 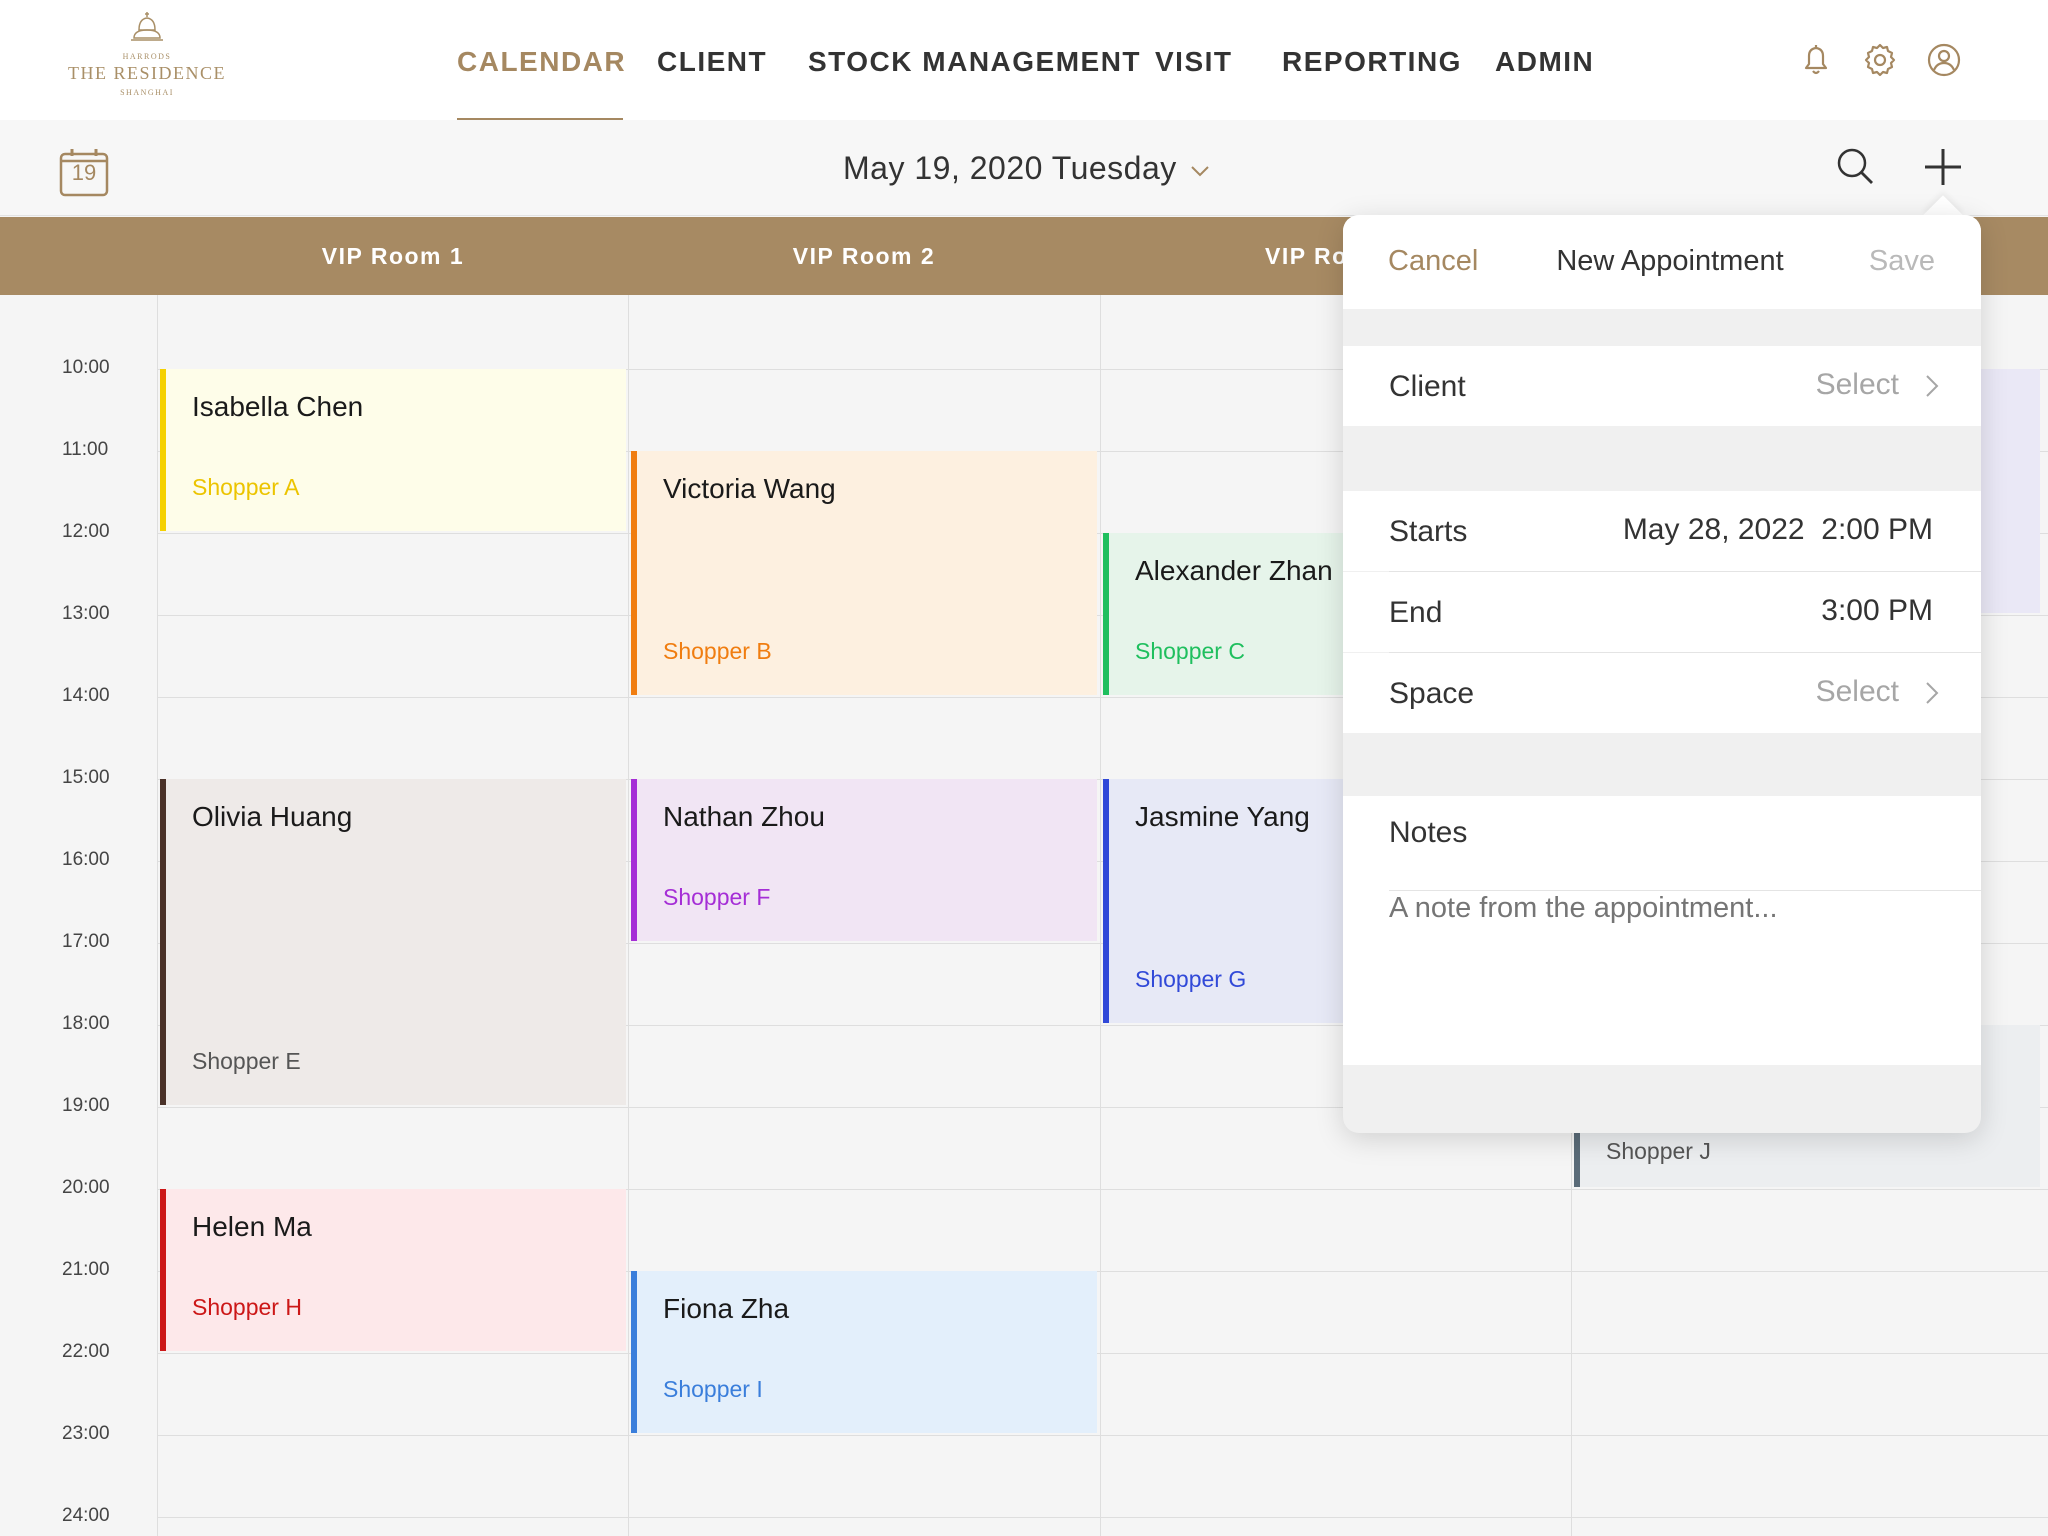 What do you see at coordinates (393, 450) in the screenshot?
I see `appointment-block: Isabella Chen Shopper A` at bounding box center [393, 450].